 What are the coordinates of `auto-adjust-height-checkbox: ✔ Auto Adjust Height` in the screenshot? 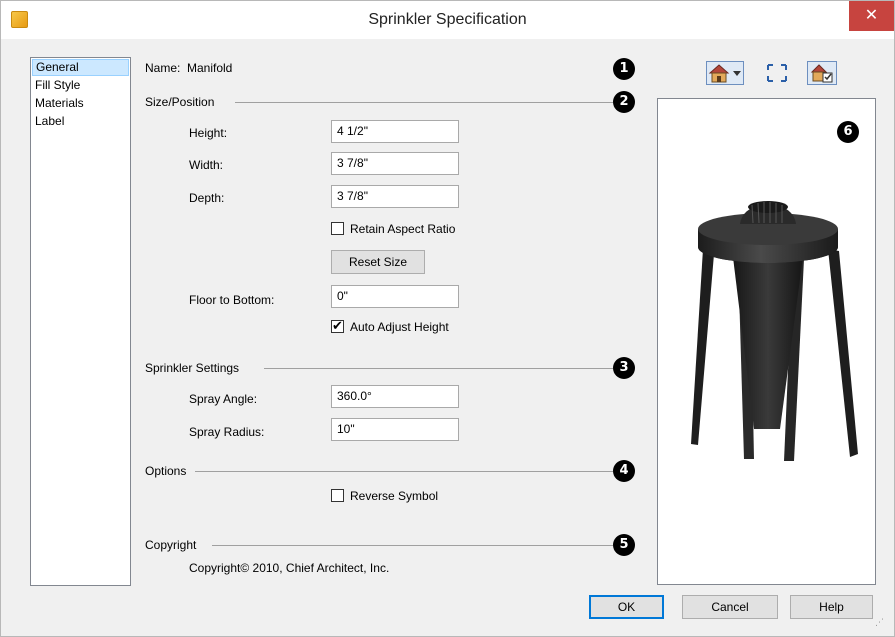 It's located at (390, 327).